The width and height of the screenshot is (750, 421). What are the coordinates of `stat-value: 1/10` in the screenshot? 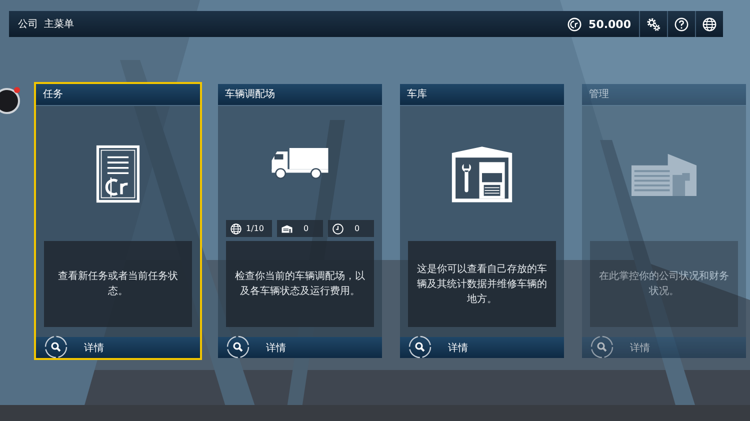 It's located at (255, 228).